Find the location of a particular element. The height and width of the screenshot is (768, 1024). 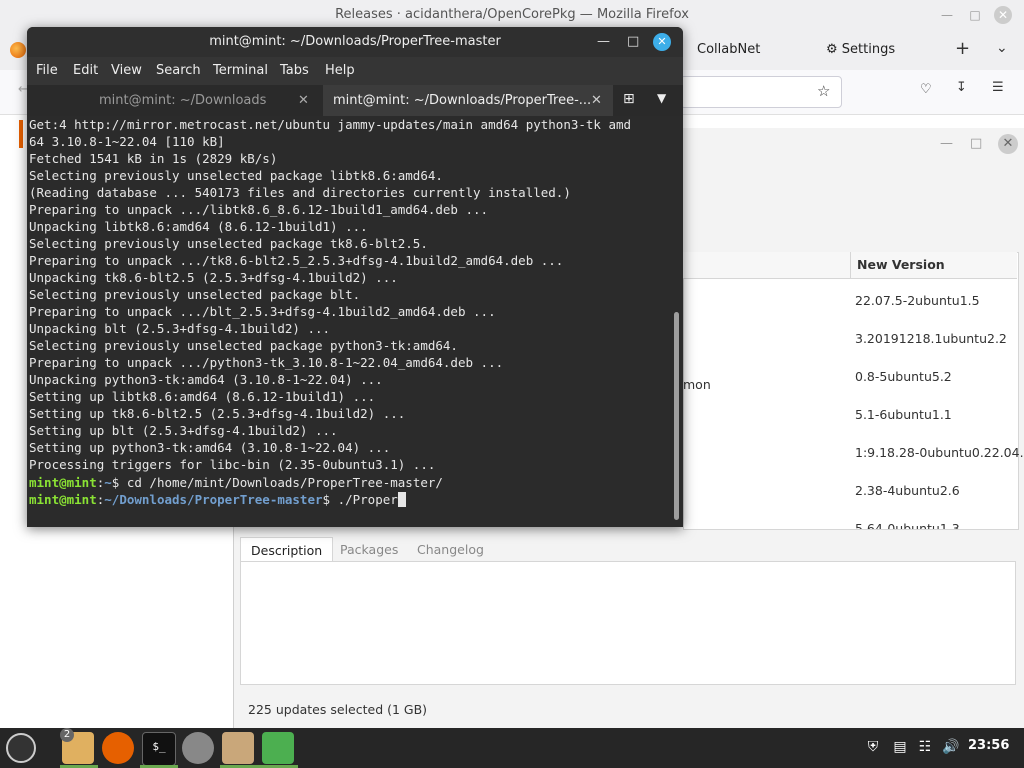

list-item-version: 1:9.18.28-0ubuntu0.22.04. is located at coordinates (939, 452).